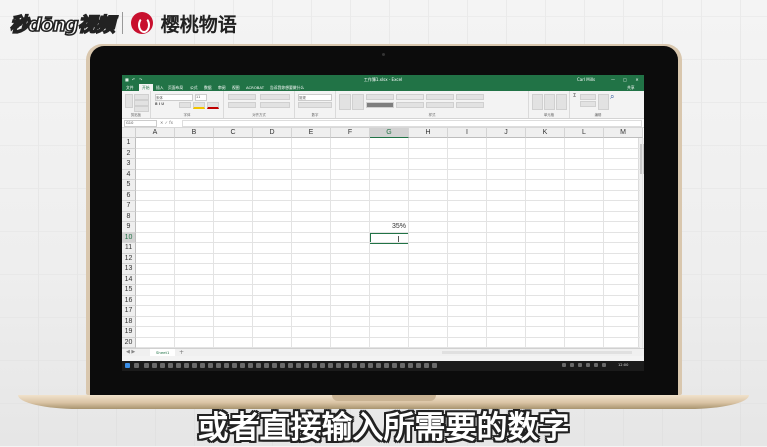 The height and width of the screenshot is (447, 767). What do you see at coordinates (242, 97) in the screenshot?
I see `align-top-buttons` at bounding box center [242, 97].